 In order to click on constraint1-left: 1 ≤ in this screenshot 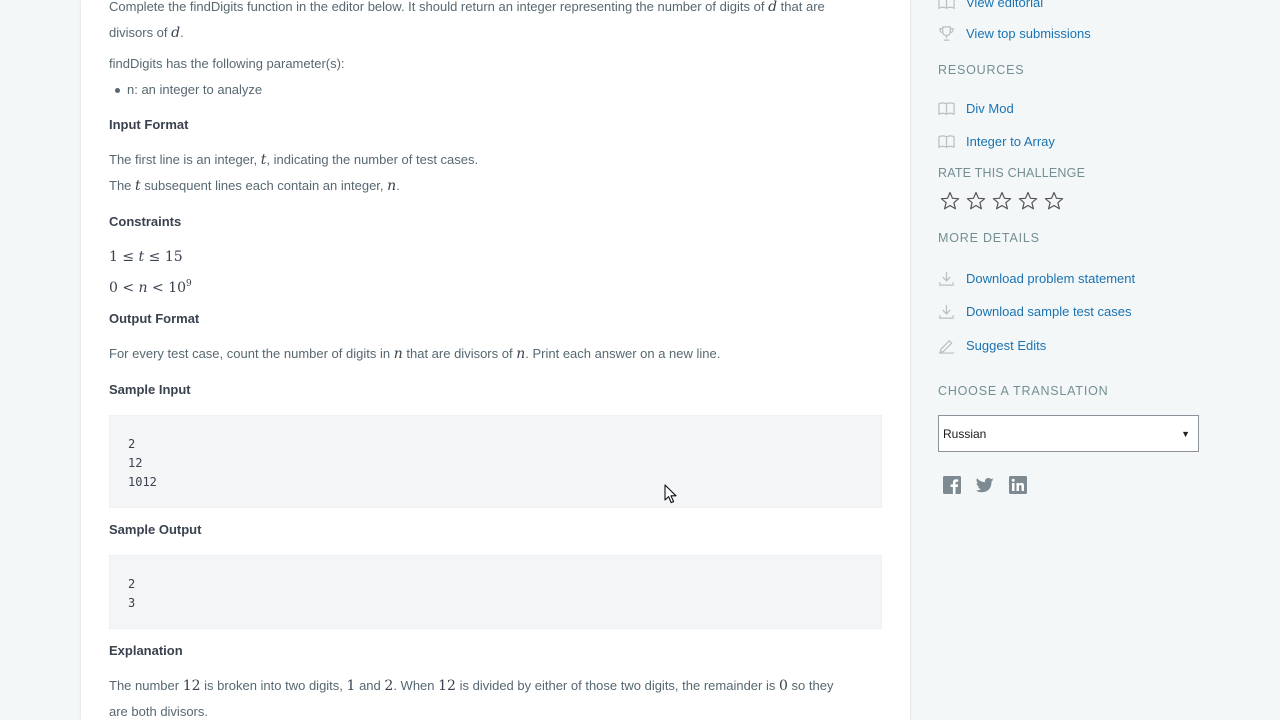, I will do `click(124, 257)`.